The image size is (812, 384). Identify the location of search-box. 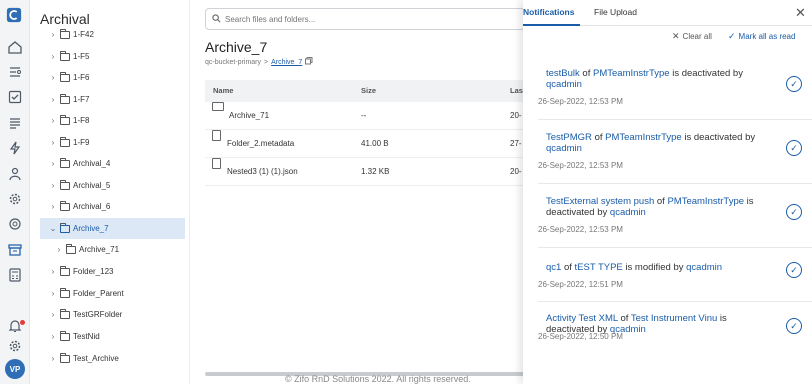
(365, 19).